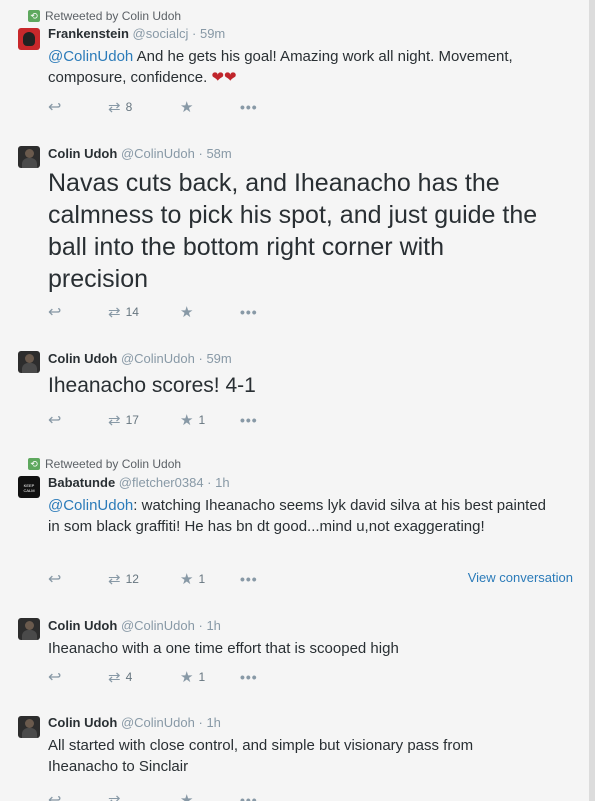 This screenshot has height=801, width=595. Describe the element at coordinates (81, 482) in the screenshot. I see `fullname: Babatunde` at that location.